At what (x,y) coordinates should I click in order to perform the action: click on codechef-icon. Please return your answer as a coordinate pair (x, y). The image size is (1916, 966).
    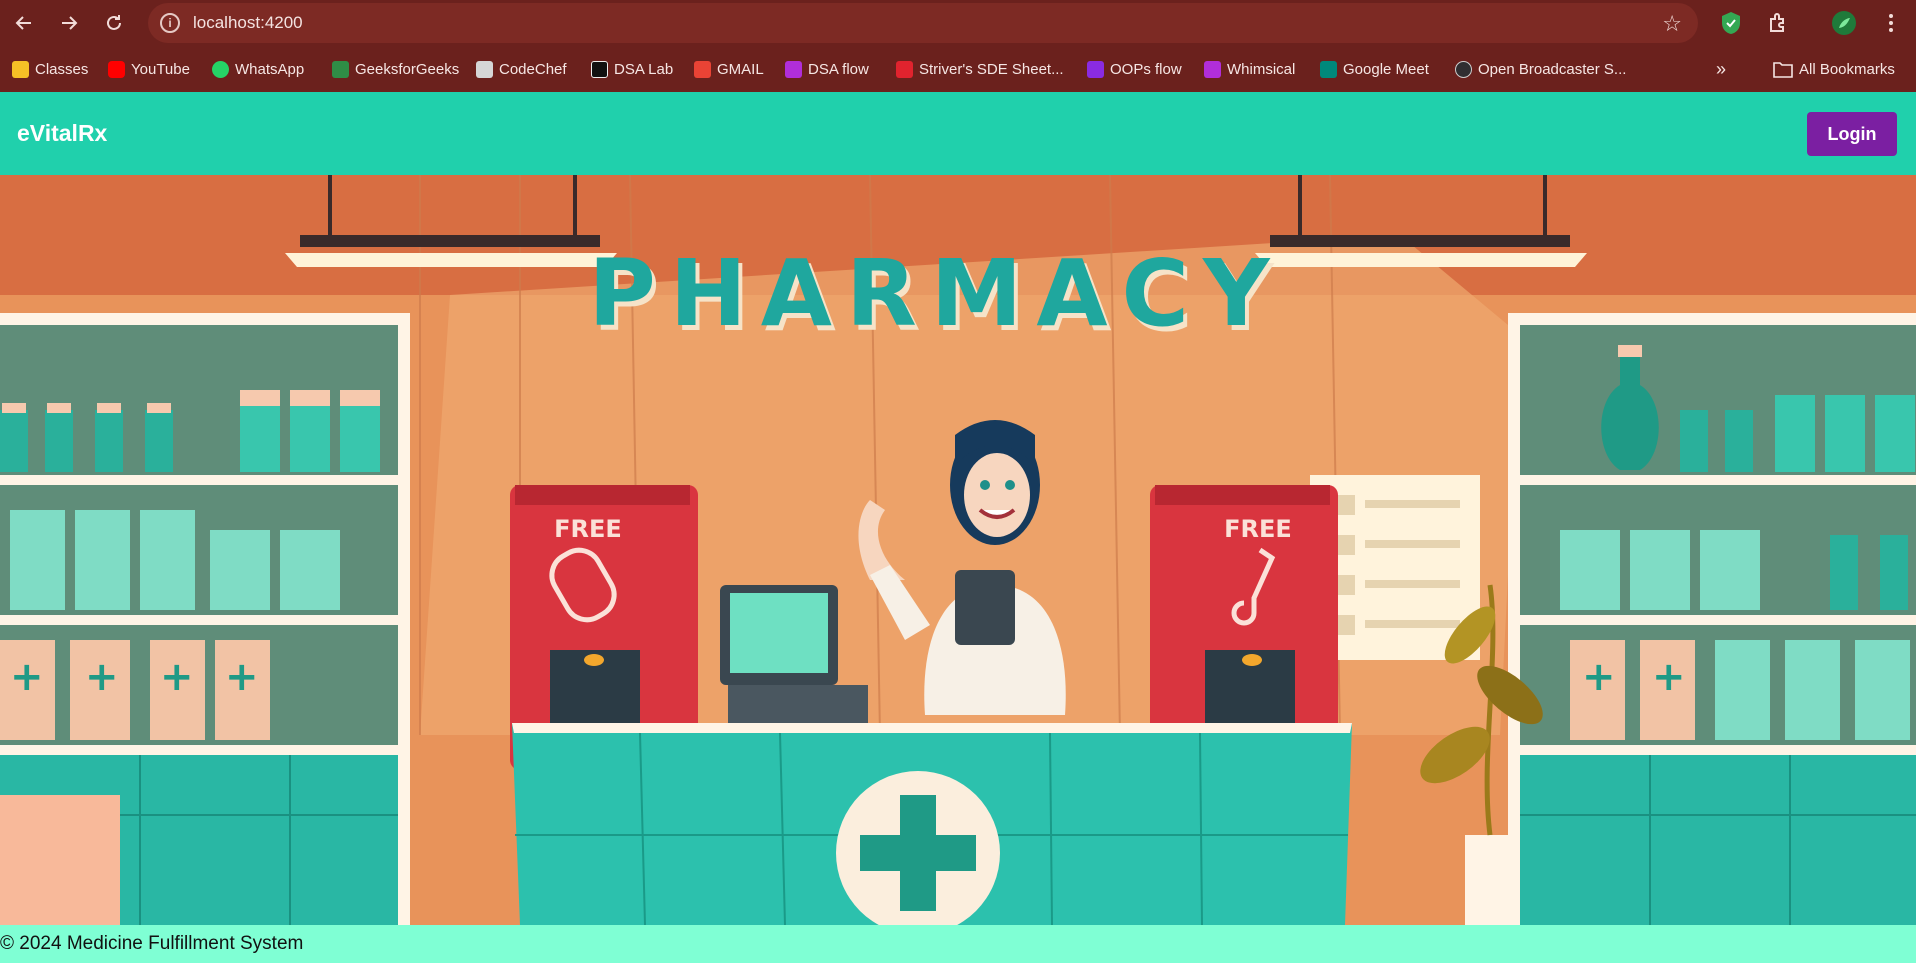
    Looking at the image, I should click on (484, 69).